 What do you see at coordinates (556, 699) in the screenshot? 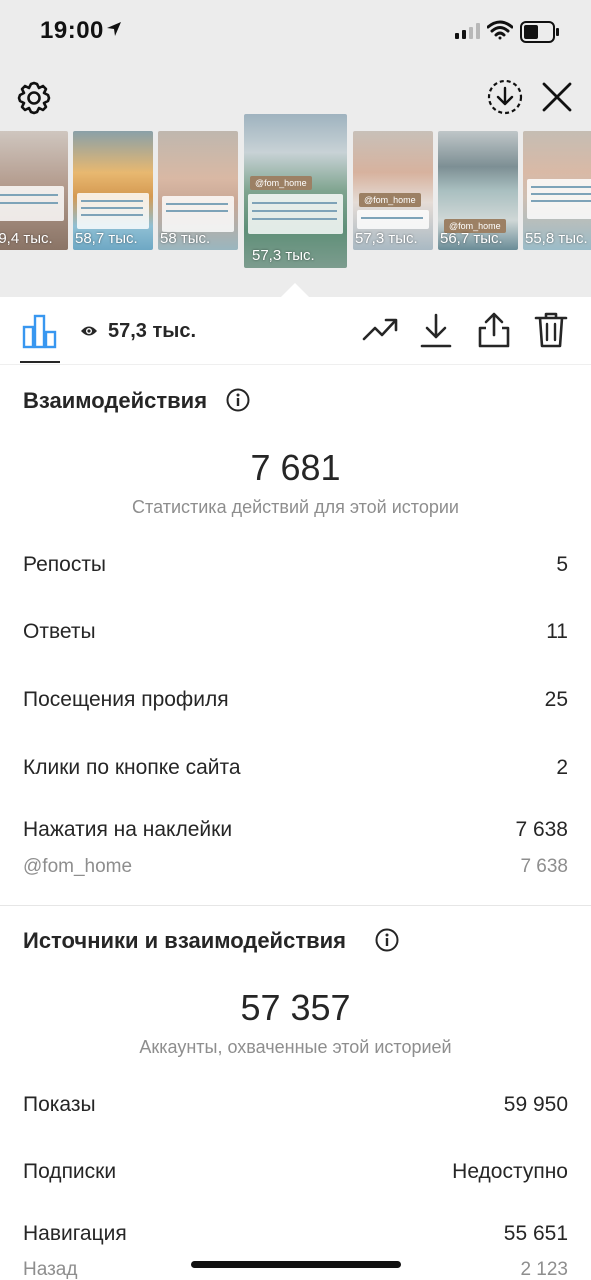
I see `stat-value: 25` at bounding box center [556, 699].